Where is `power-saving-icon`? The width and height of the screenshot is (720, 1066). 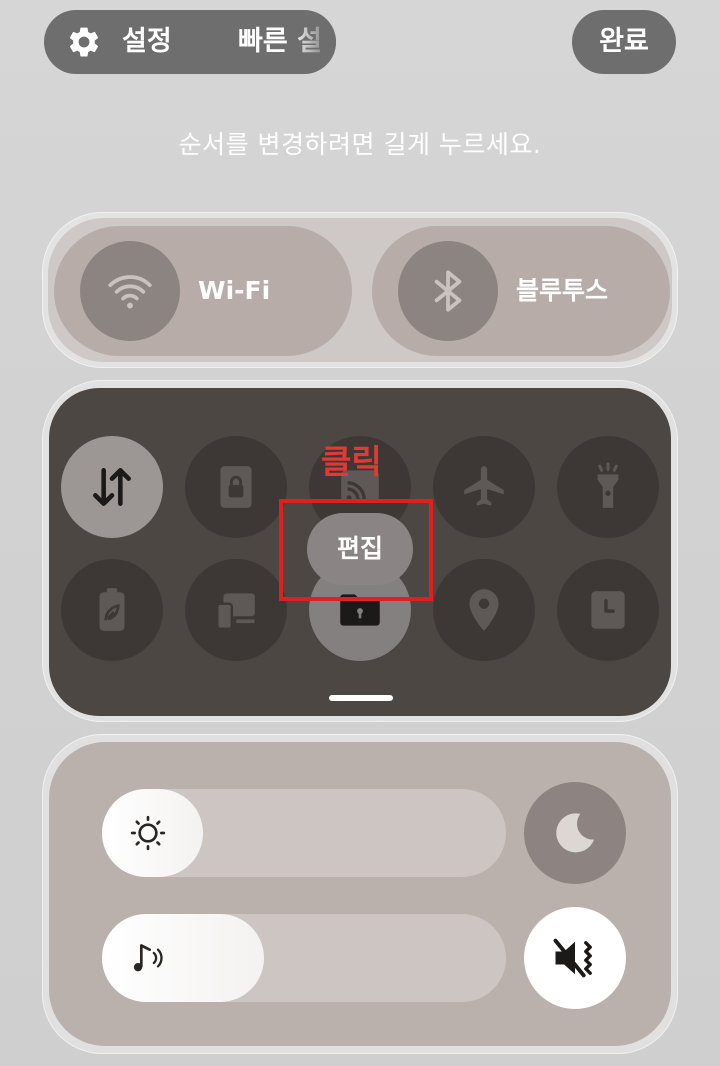 power-saving-icon is located at coordinates (112, 609).